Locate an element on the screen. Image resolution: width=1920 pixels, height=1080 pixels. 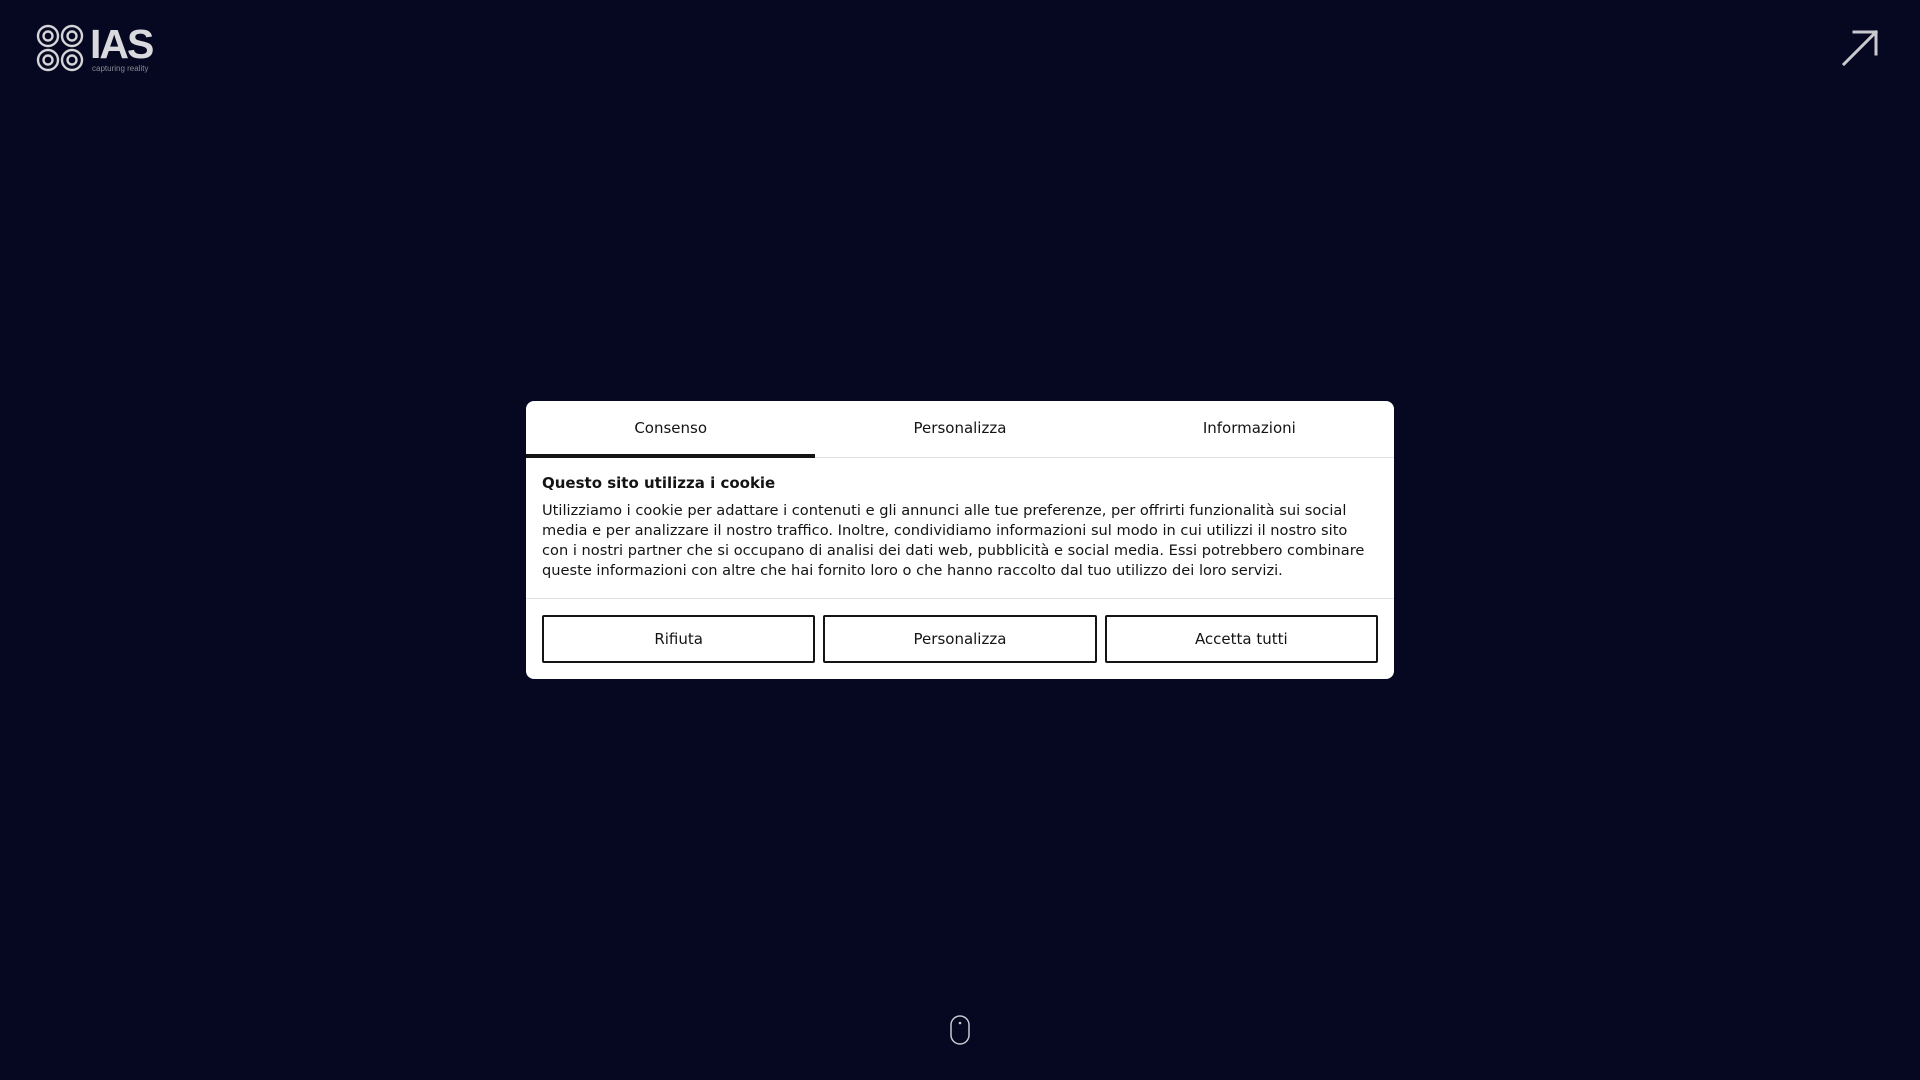
mouse-scroll-icon is located at coordinates (960, 1030).